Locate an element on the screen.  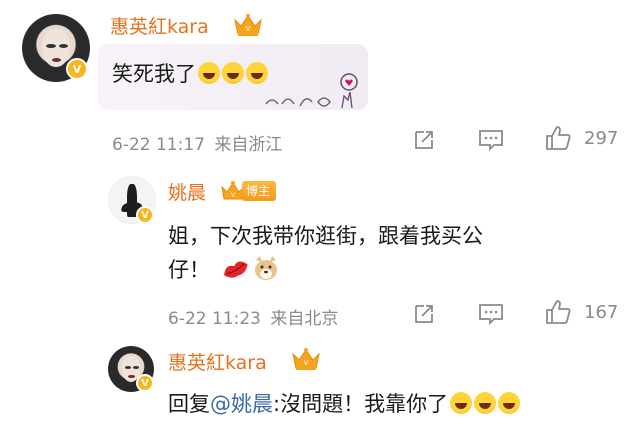
comment-text-body: 笑死我了 is located at coordinates (154, 74).